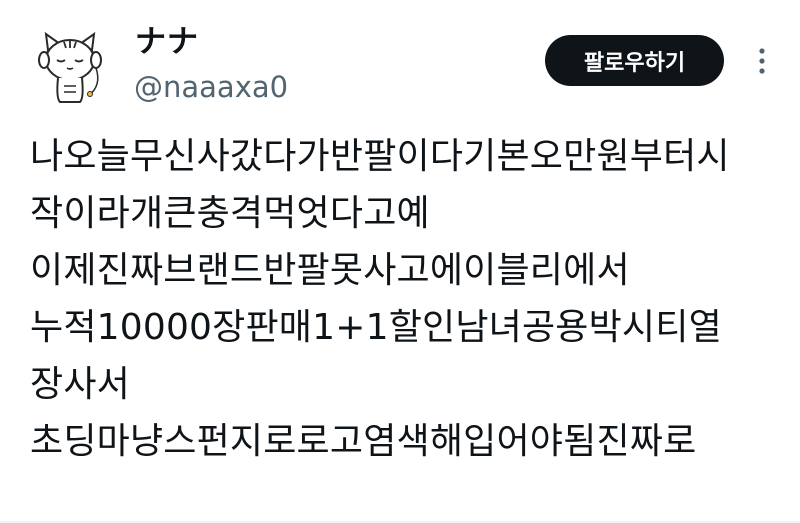  I want to click on white-cat-avatar-icon, so click(70, 67).